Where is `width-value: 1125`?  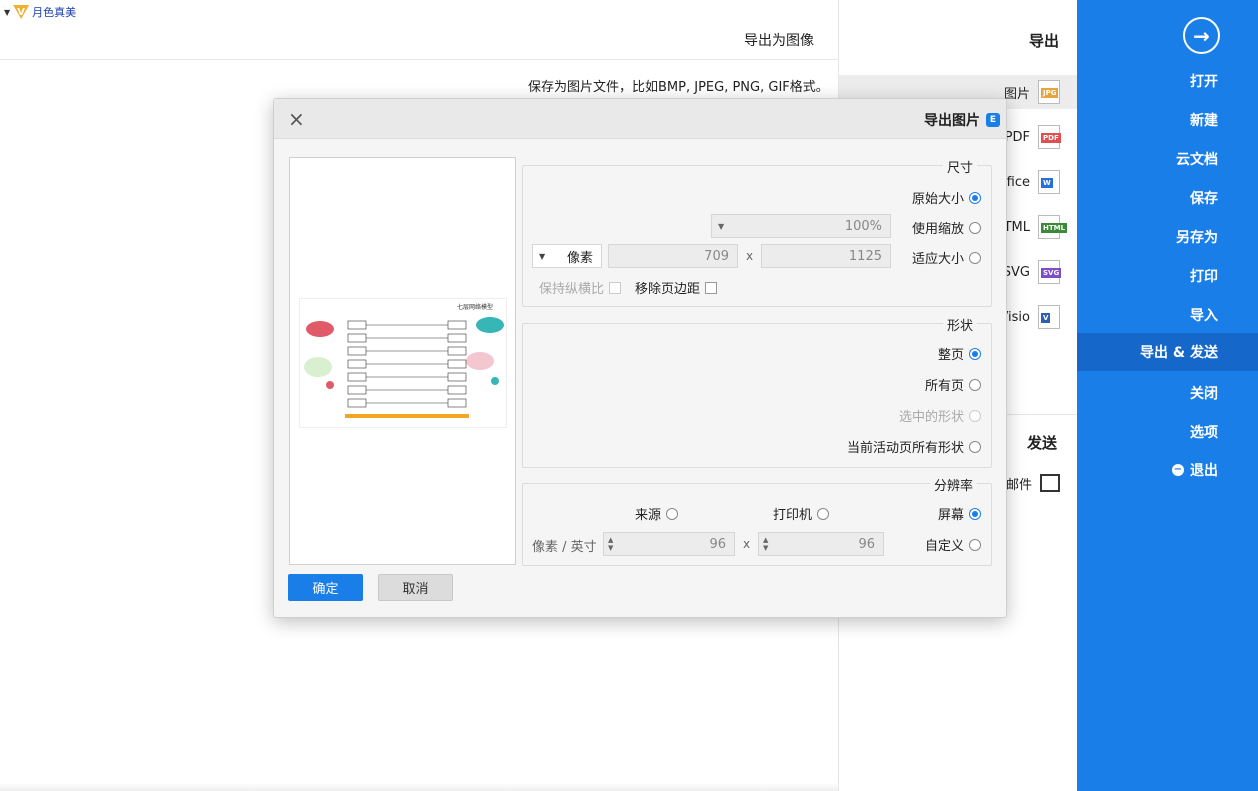
width-value: 1125 is located at coordinates (865, 256).